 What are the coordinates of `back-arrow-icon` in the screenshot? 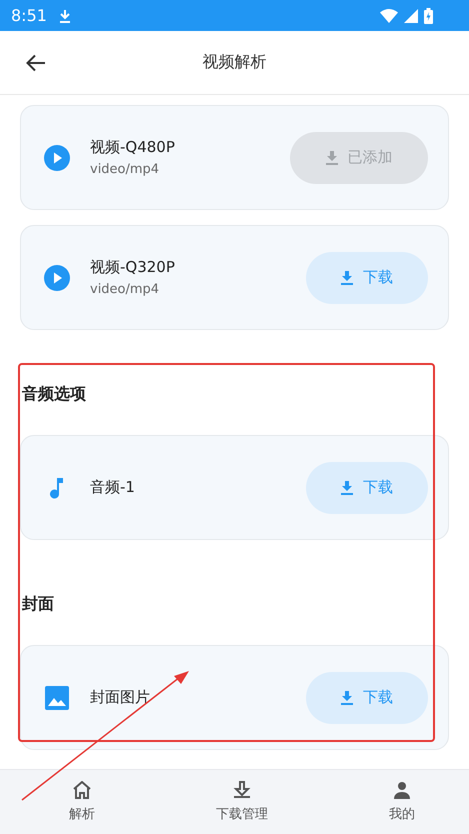 It's located at (36, 63).